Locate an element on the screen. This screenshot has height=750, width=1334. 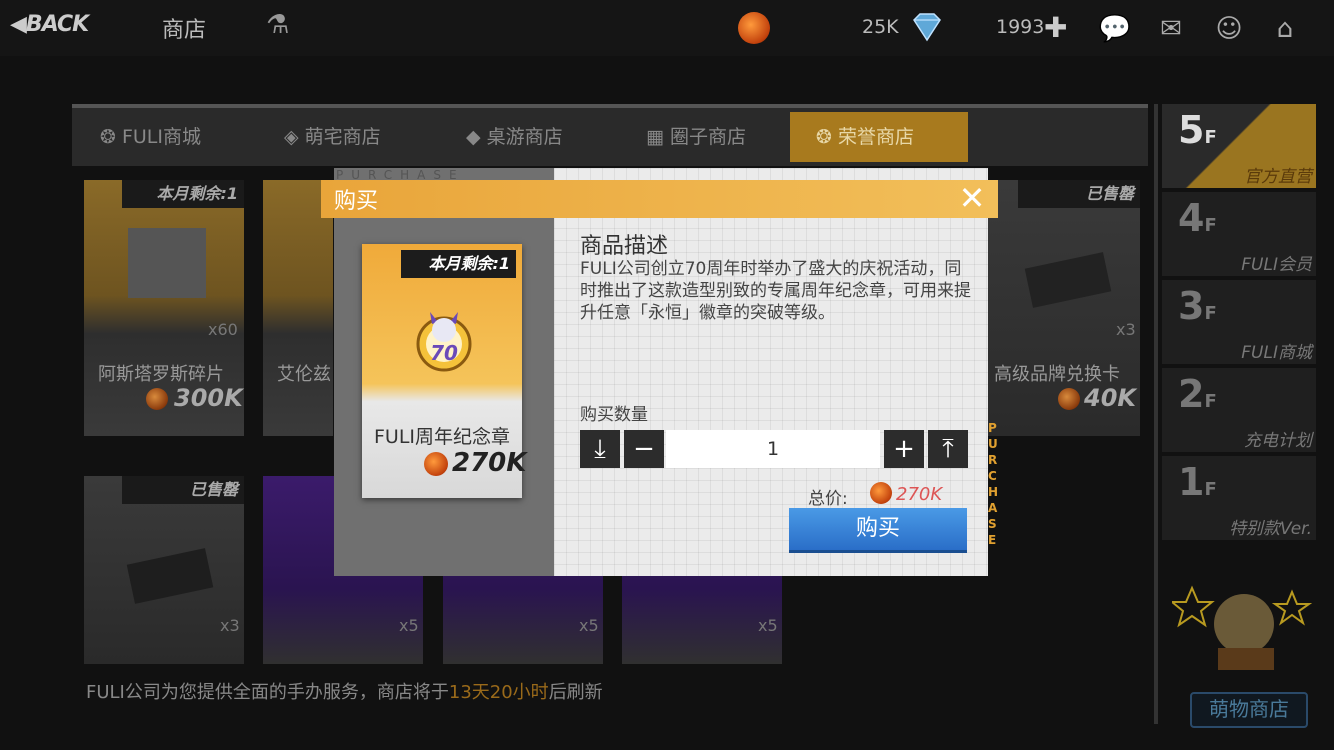
plus-icon: + is located at coordinates (904, 449).